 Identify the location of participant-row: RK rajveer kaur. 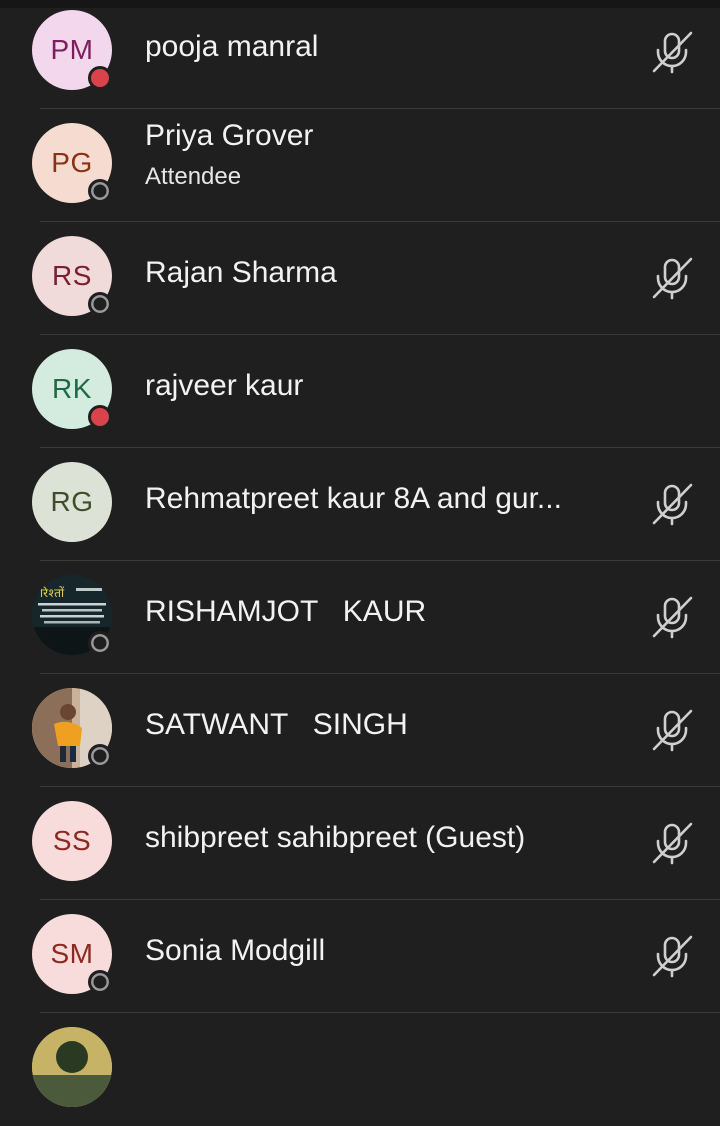
(360, 391).